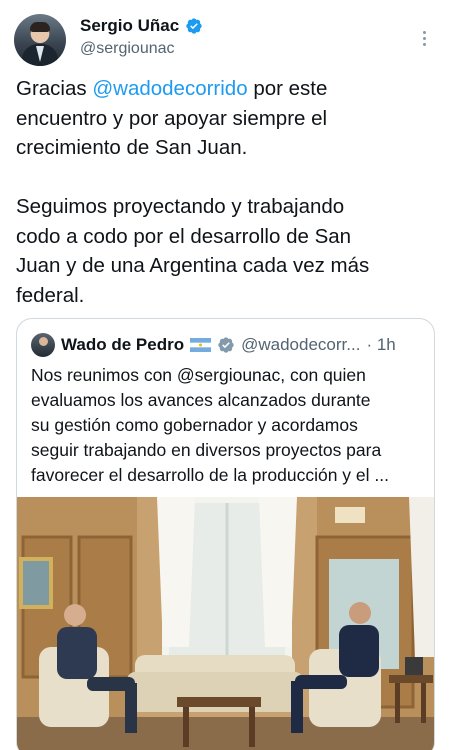 Image resolution: width=450 pixels, height=750 pixels. I want to click on argentina-flag-icon, so click(201, 345).